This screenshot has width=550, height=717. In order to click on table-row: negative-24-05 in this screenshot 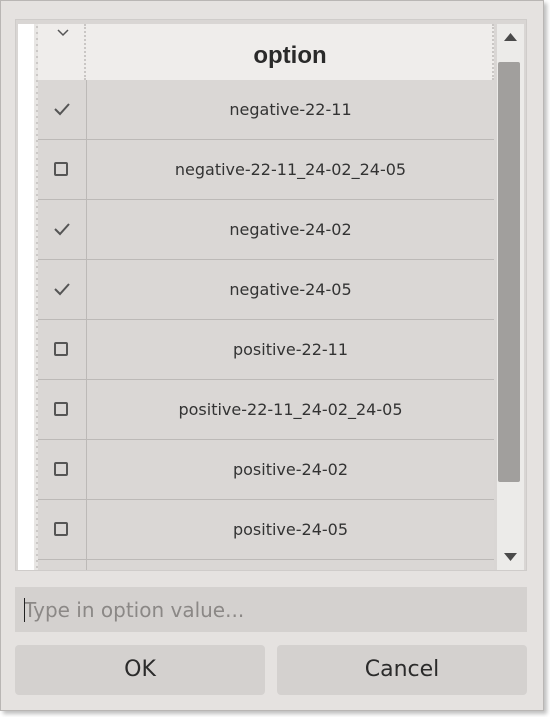, I will do `click(266, 290)`.